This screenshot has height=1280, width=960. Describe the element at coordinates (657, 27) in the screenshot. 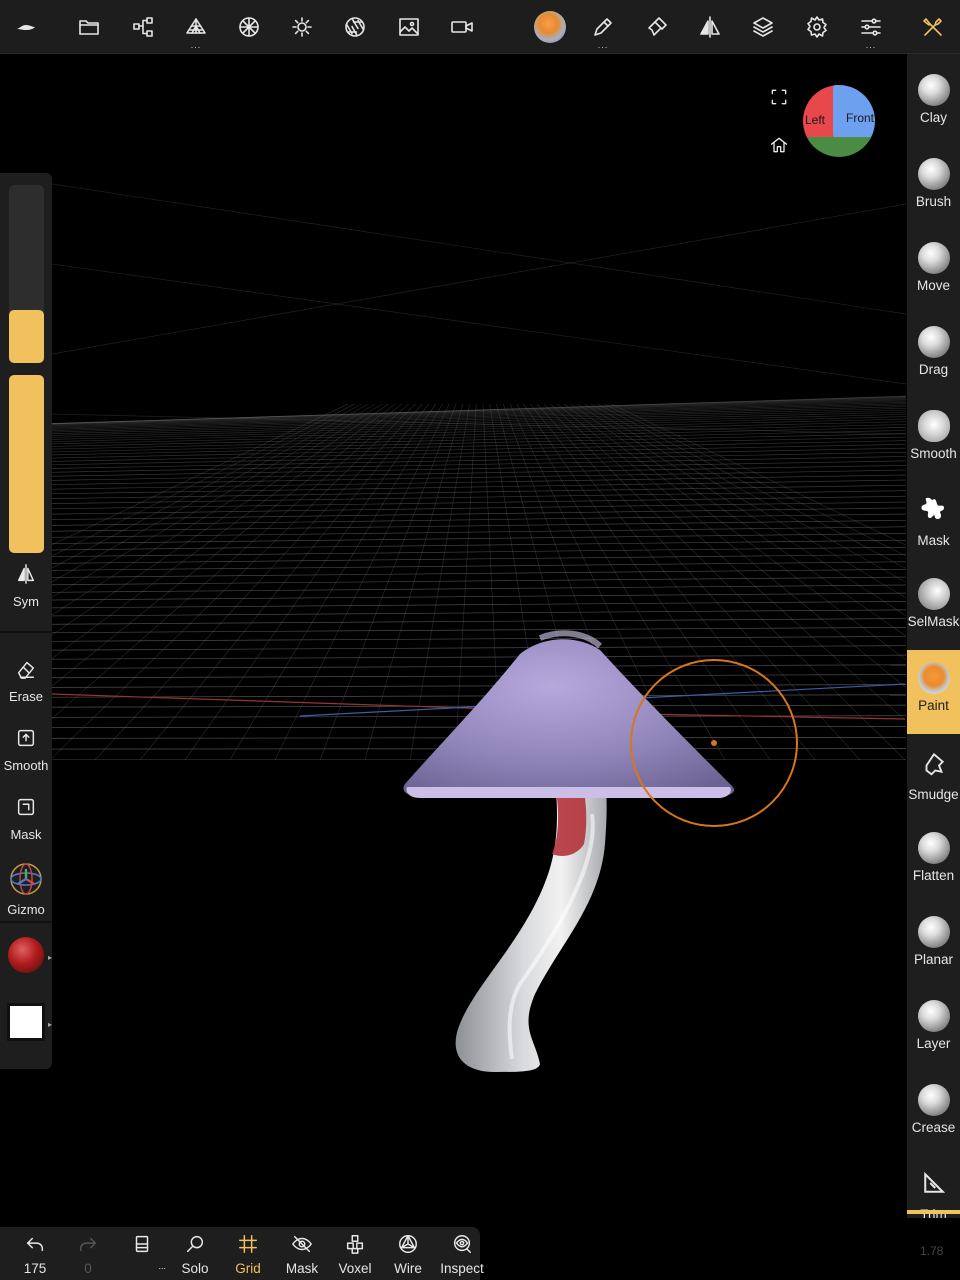

I see `brush-settings-icon` at that location.